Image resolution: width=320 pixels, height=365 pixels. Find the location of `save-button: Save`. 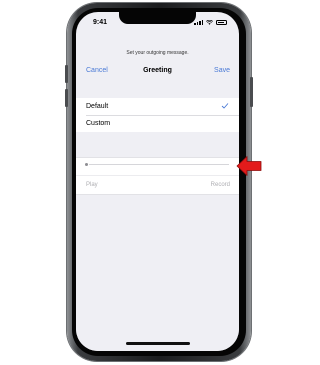

save-button: Save is located at coordinates (222, 70).